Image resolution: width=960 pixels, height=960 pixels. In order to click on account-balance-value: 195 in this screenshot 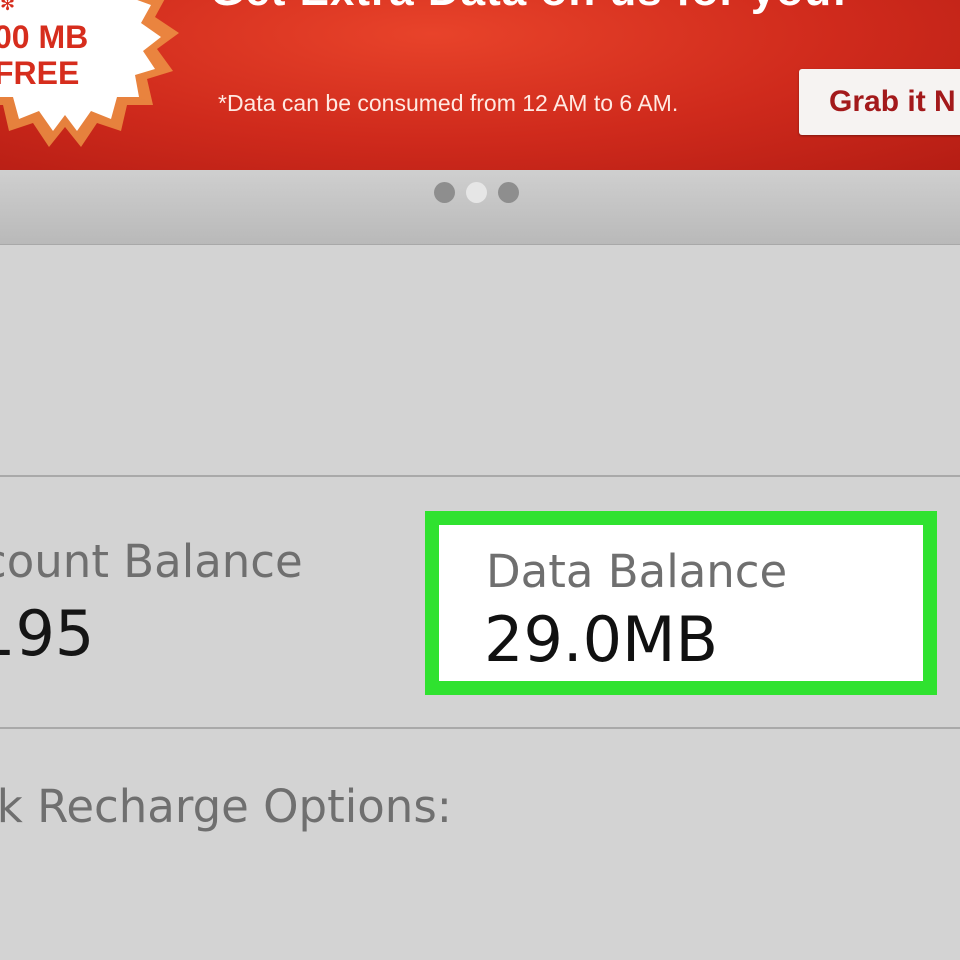, I will do `click(47, 633)`.